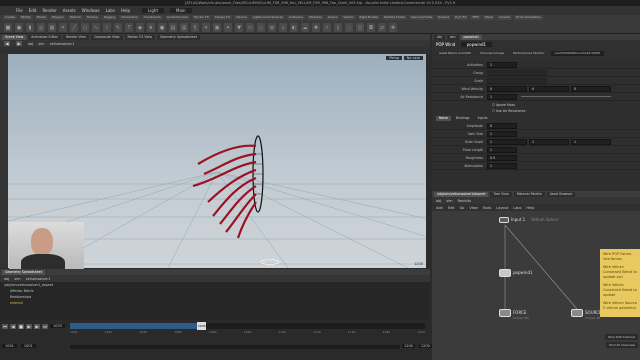 The width and height of the screenshot is (640, 360). Describe the element at coordinates (502, 165) in the screenshot. I see `attenuation-field: 1` at that location.